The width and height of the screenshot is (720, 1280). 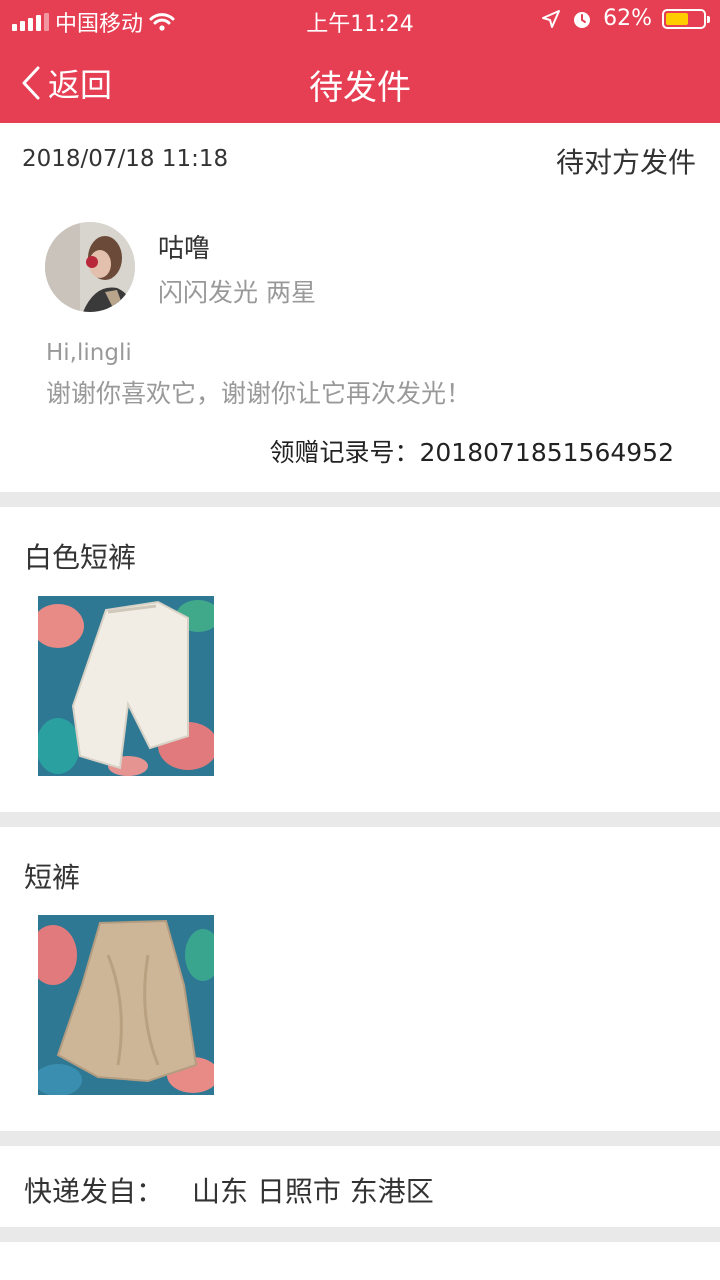 I want to click on status-bar: 中国移动 上午11:24 62%, so click(x=360, y=20).